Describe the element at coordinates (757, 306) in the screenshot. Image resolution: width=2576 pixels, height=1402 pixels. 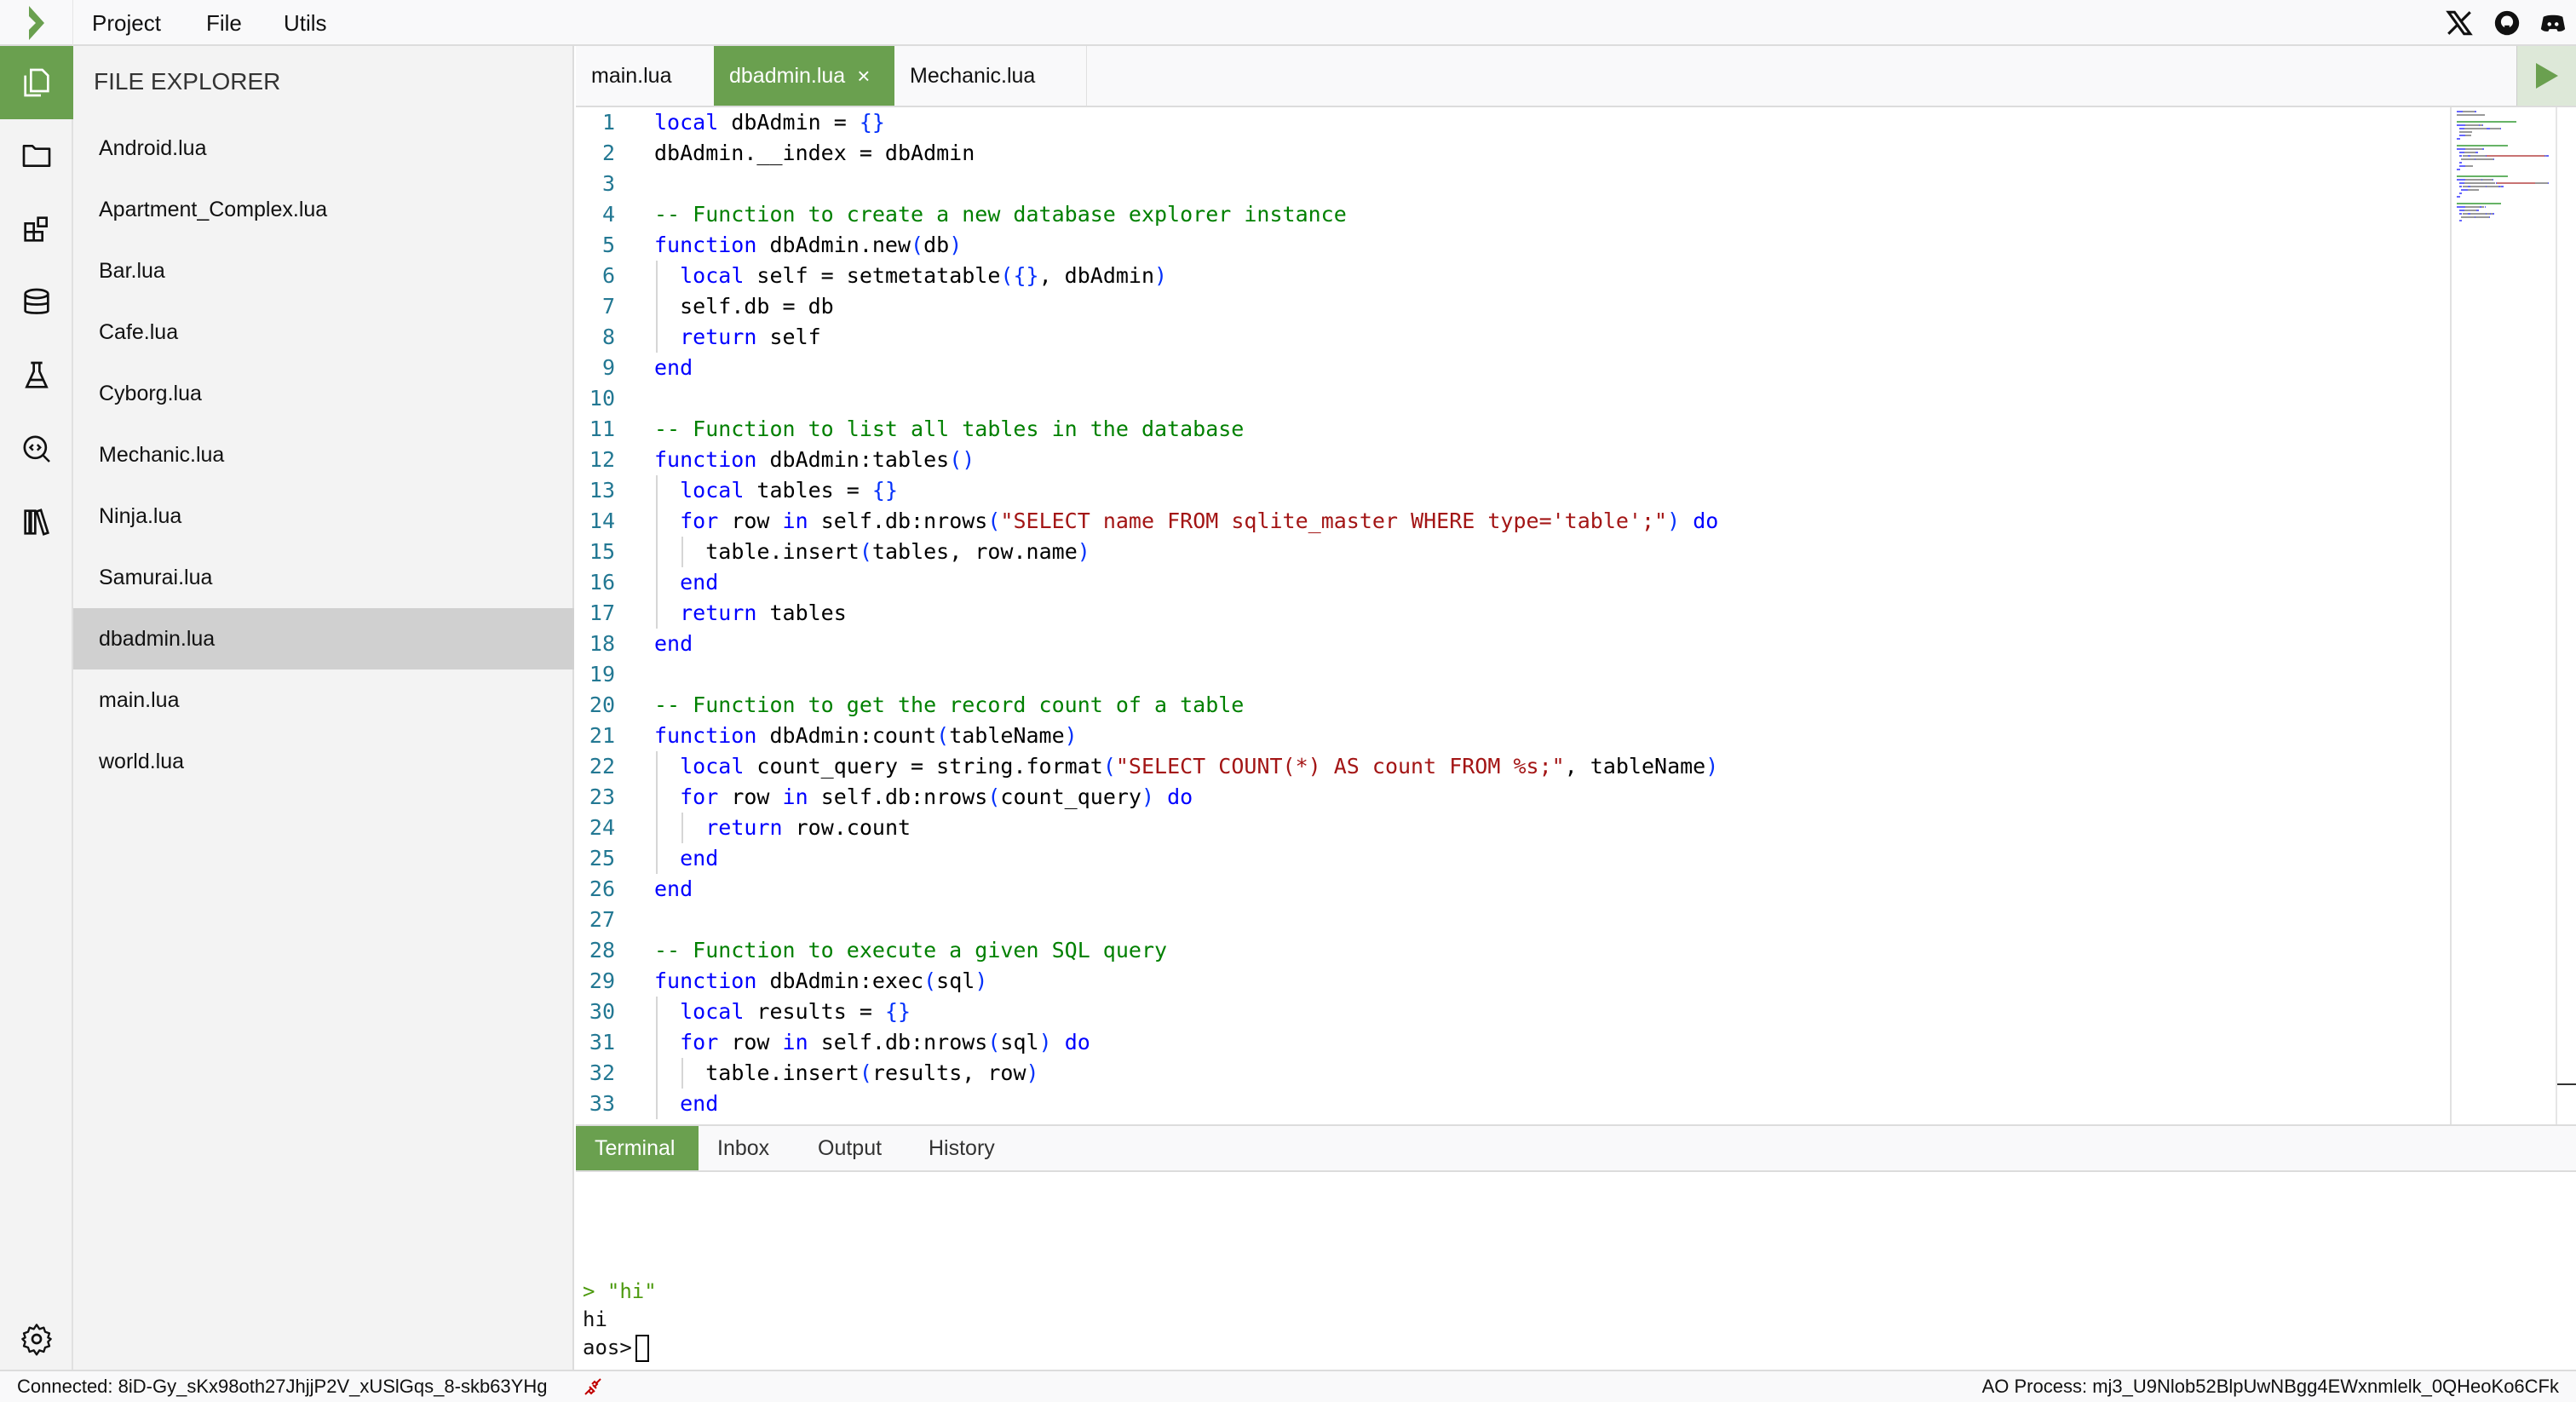
I see `code-text: self.db = db` at that location.